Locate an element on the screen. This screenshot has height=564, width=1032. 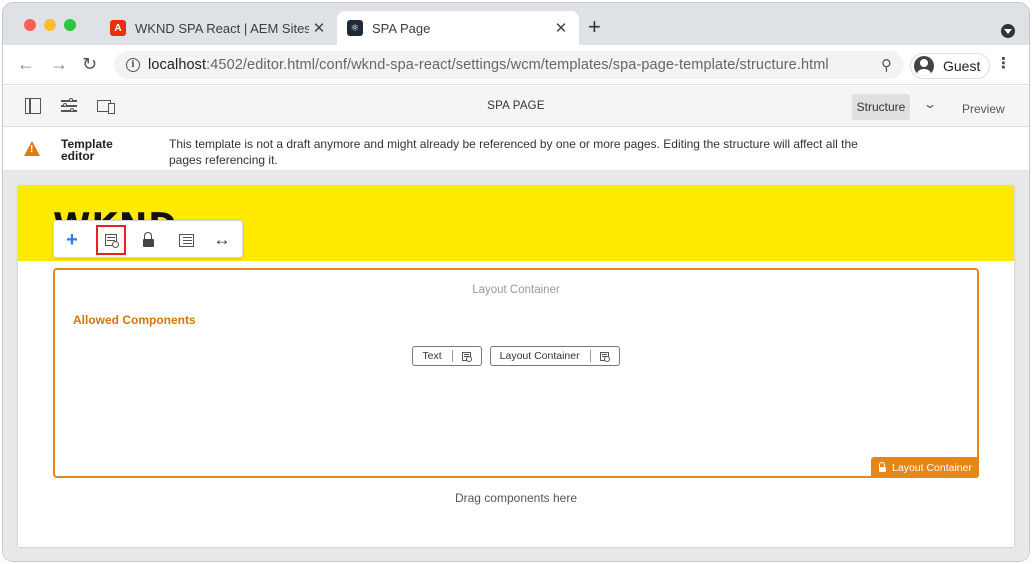
chip-label: Text is located at coordinates (433, 356).